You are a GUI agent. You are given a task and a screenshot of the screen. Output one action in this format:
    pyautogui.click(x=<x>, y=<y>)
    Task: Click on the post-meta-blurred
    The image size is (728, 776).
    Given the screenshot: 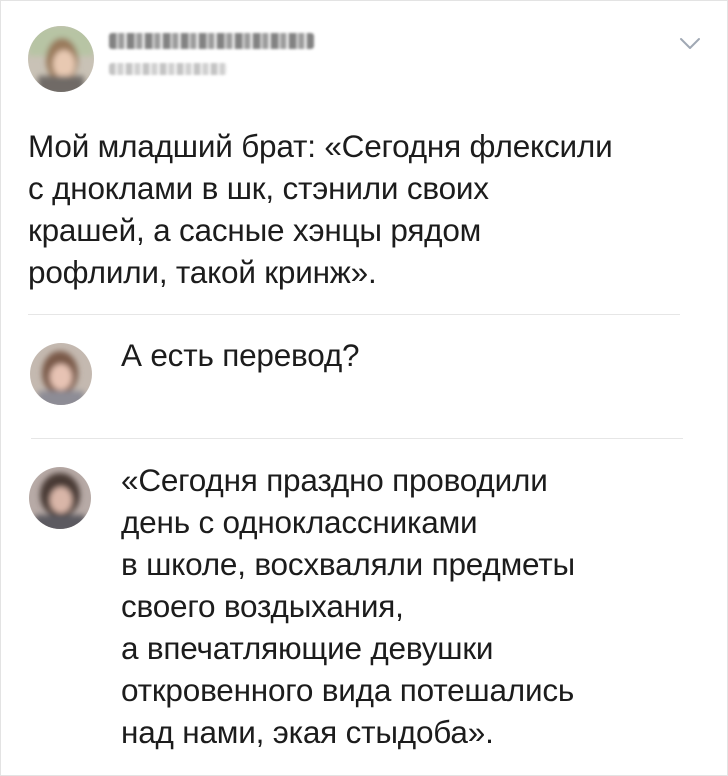 What is the action you would take?
    pyautogui.click(x=168, y=69)
    